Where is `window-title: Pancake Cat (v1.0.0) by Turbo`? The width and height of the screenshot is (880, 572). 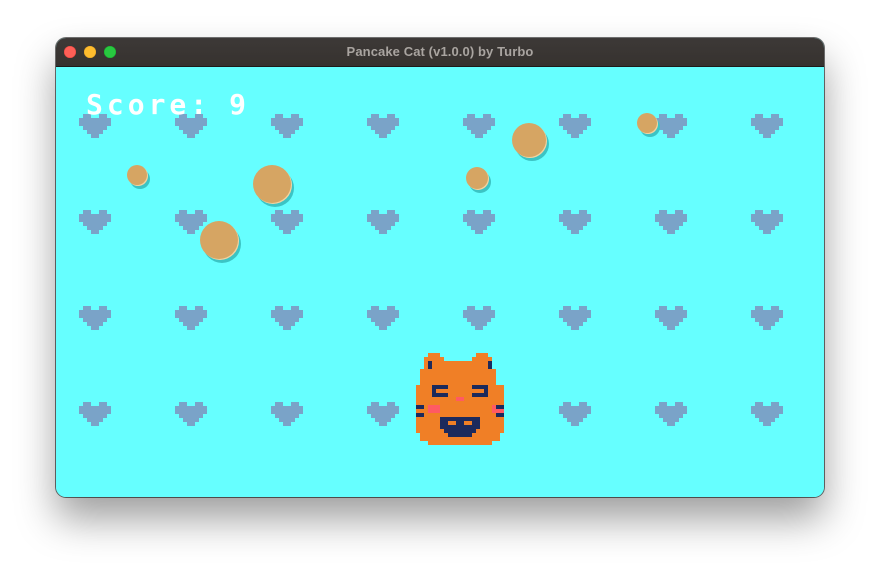 window-title: Pancake Cat (v1.0.0) by Turbo is located at coordinates (440, 51).